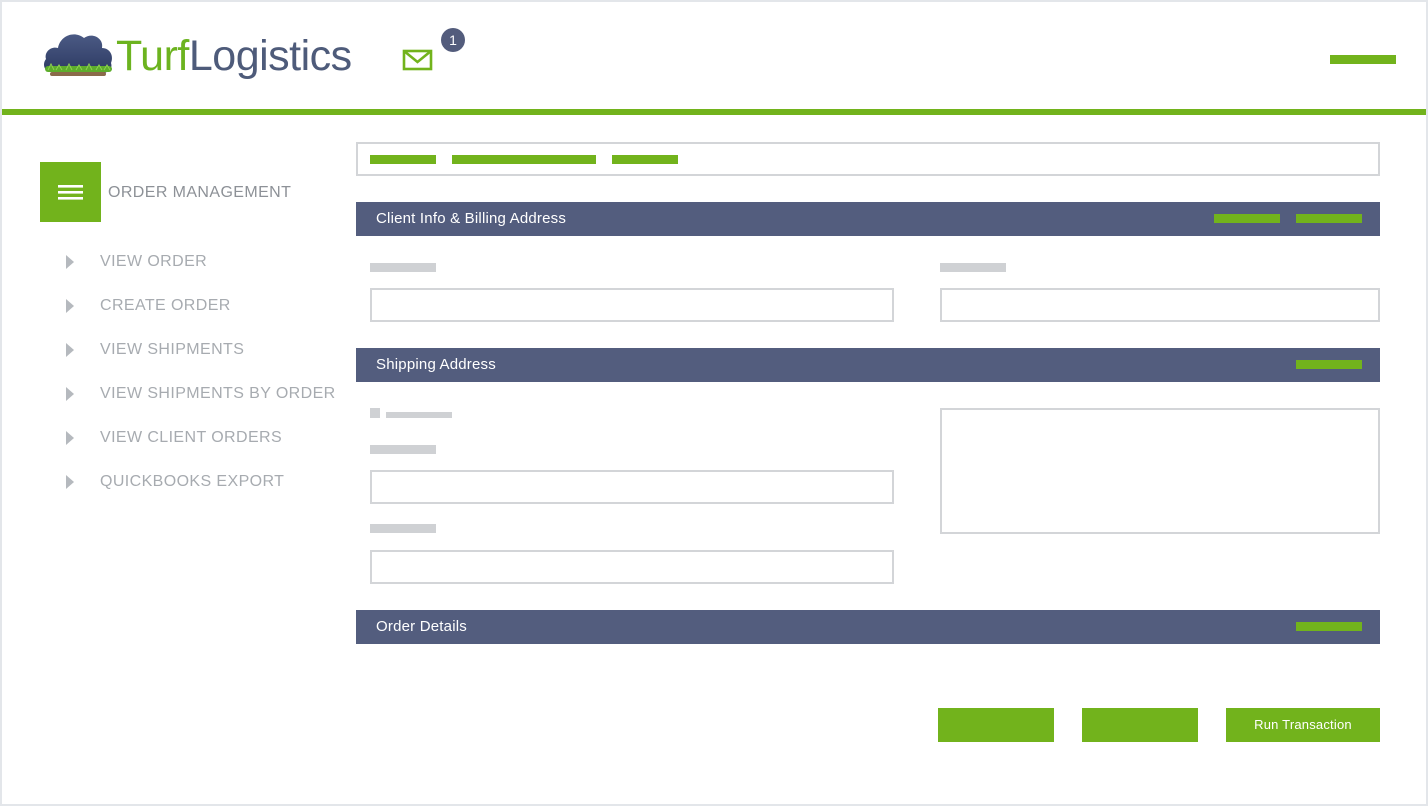 The height and width of the screenshot is (806, 1428). Describe the element at coordinates (152, 56) in the screenshot. I see `wordmark-turf: Turf` at that location.